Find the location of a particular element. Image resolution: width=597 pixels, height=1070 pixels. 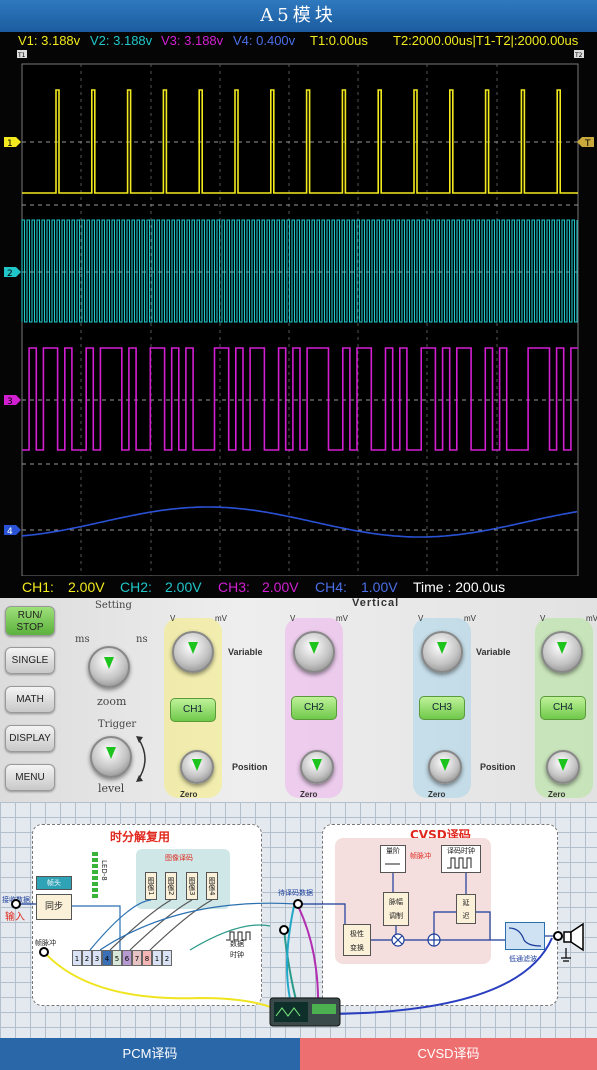

t1-cursor-tag: T1 is located at coordinates (22, 54).